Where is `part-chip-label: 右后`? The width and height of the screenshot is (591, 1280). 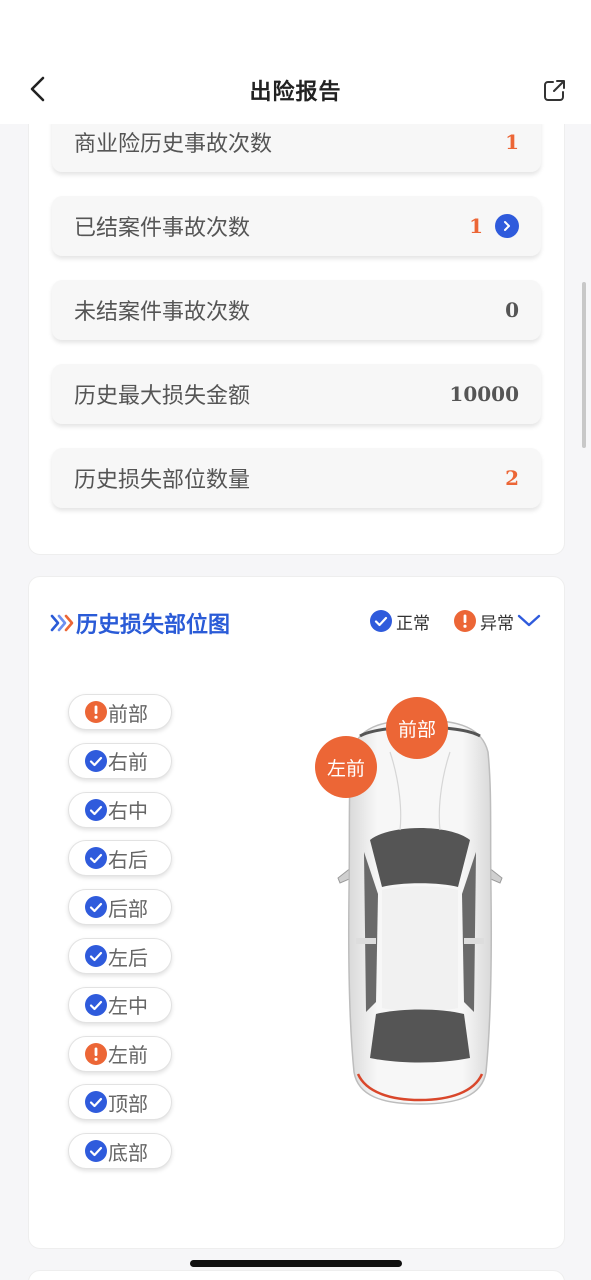
part-chip-label: 右后 is located at coordinates (128, 859).